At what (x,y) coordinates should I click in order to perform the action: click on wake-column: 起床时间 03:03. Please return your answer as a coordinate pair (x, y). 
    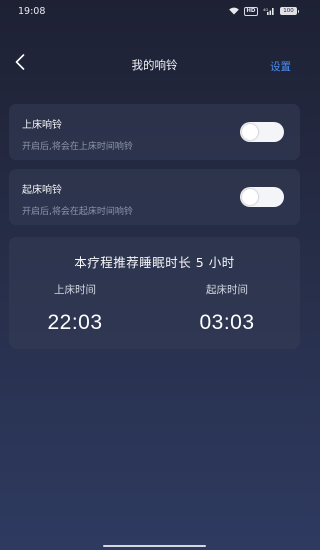
    Looking at the image, I should click on (227, 308).